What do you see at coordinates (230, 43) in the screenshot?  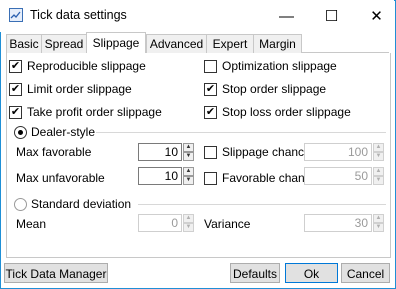 I see `tab-expert: Expert` at bounding box center [230, 43].